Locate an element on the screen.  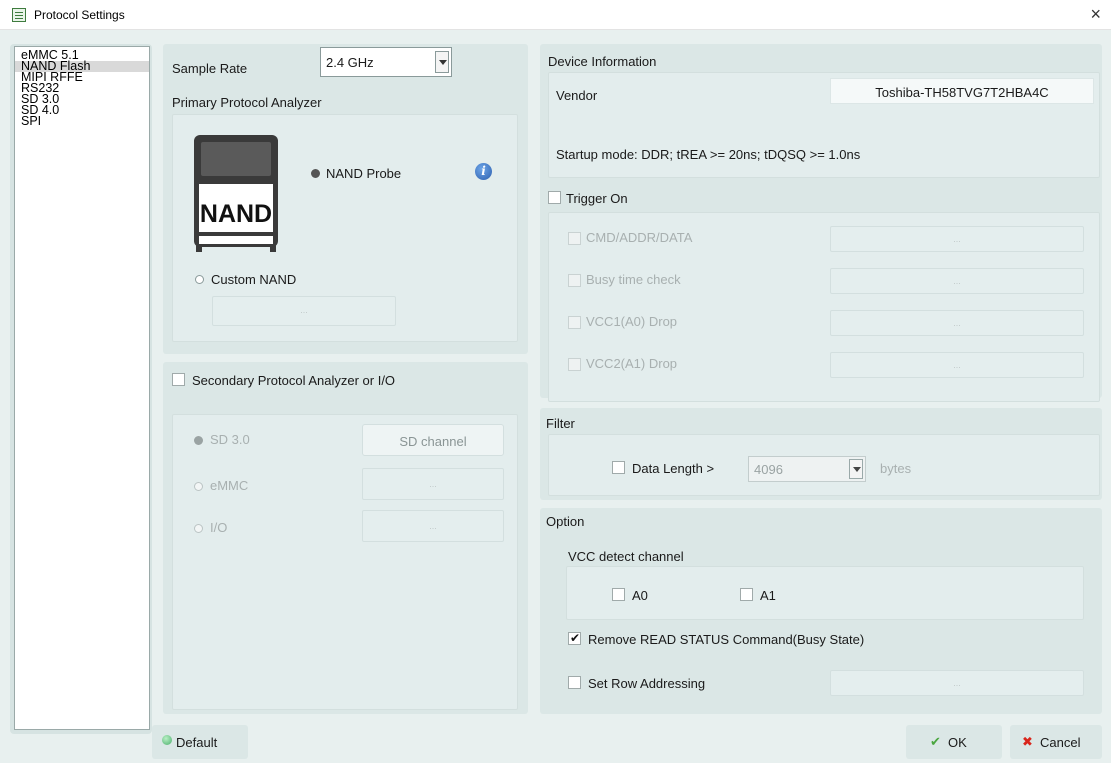
data-length-unit: bytes is located at coordinates (896, 468).